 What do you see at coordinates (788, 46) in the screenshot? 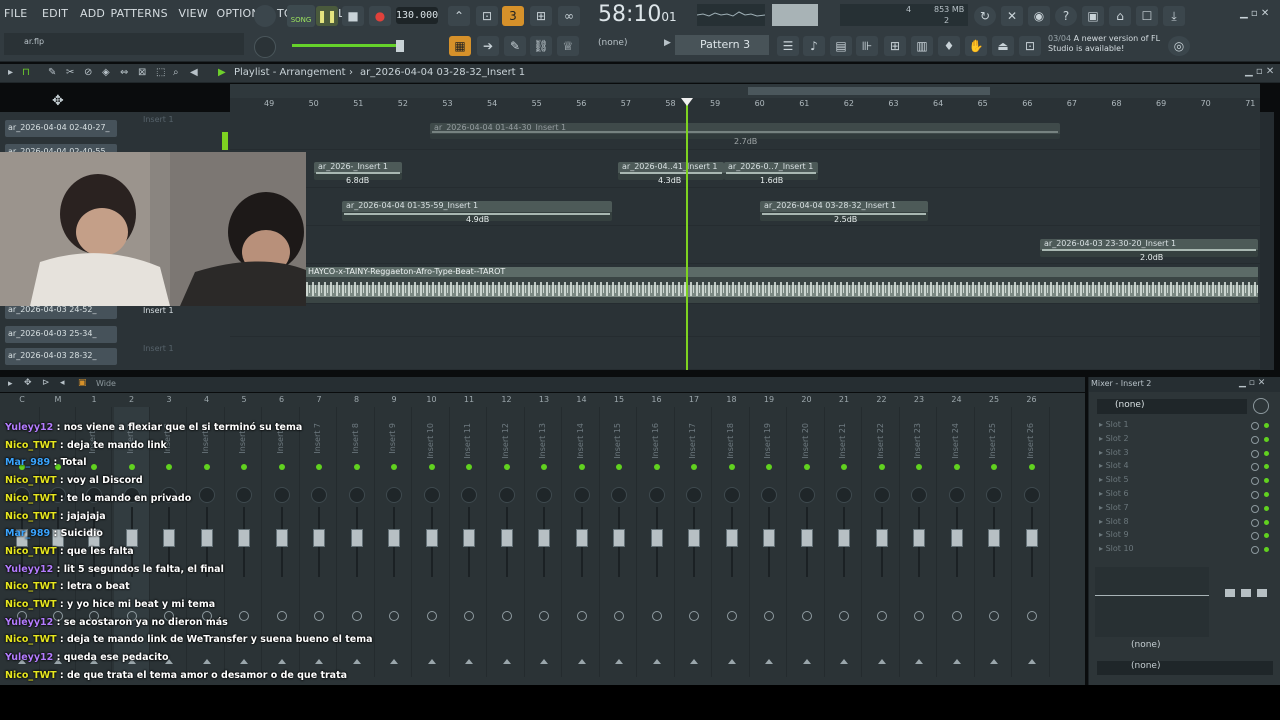
I see `playlist-icon: ☰` at bounding box center [788, 46].